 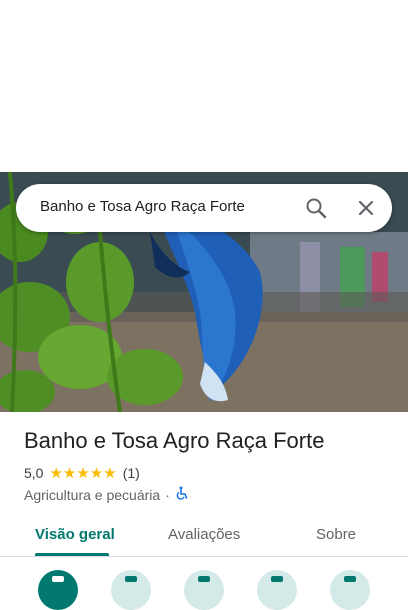 What do you see at coordinates (366, 208) in the screenshot?
I see `close-icon` at bounding box center [366, 208].